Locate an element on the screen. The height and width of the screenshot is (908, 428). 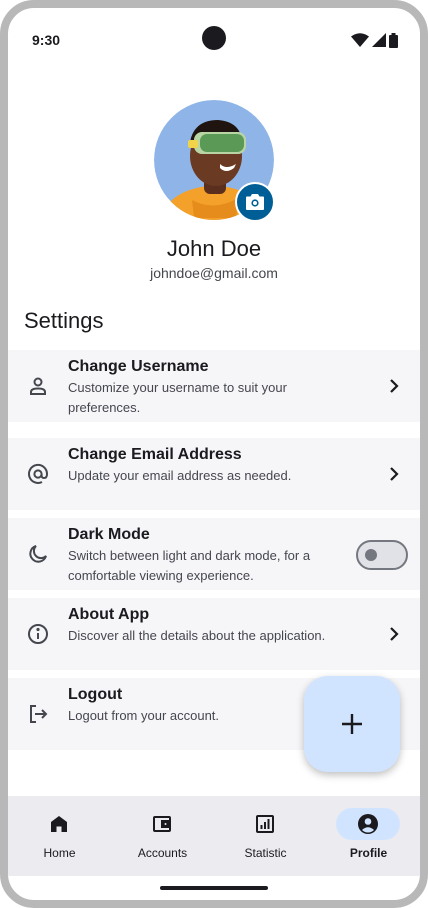
nav-item-home: Home is located at coordinates (59, 836).